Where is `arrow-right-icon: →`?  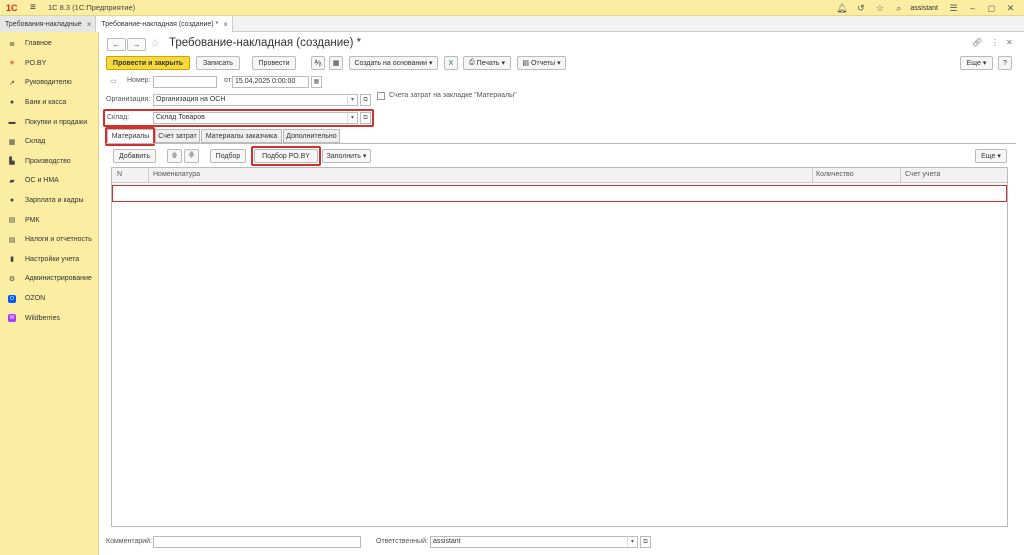
arrow-right-icon: → is located at coordinates (136, 44).